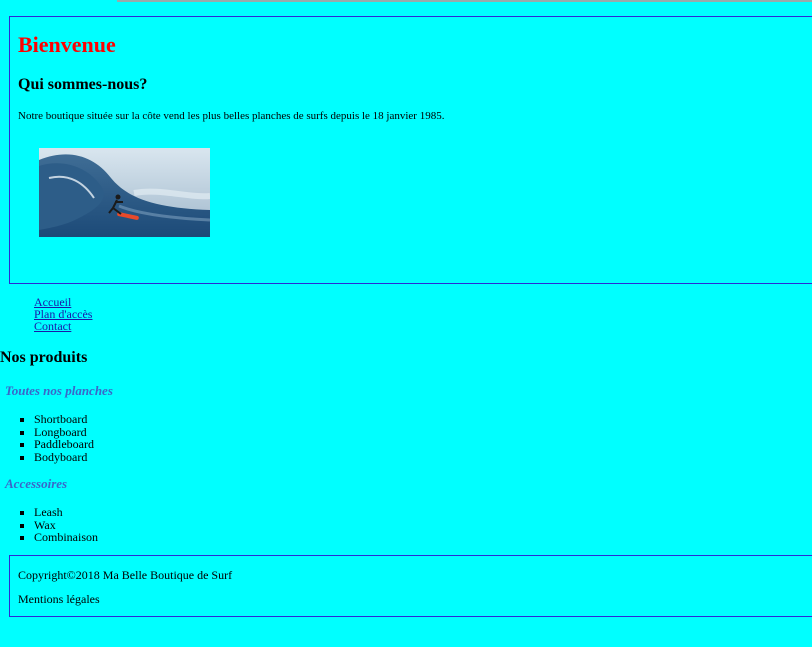 This screenshot has height=647, width=812. I want to click on boards-heading: Toutes nos planches, so click(59, 390).